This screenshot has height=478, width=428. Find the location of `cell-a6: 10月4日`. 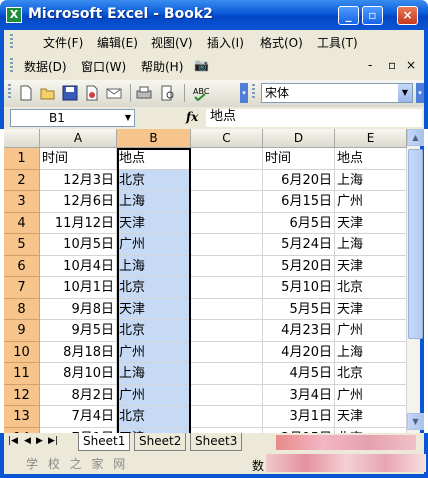

cell-a6: 10月4日 is located at coordinates (78, 266).